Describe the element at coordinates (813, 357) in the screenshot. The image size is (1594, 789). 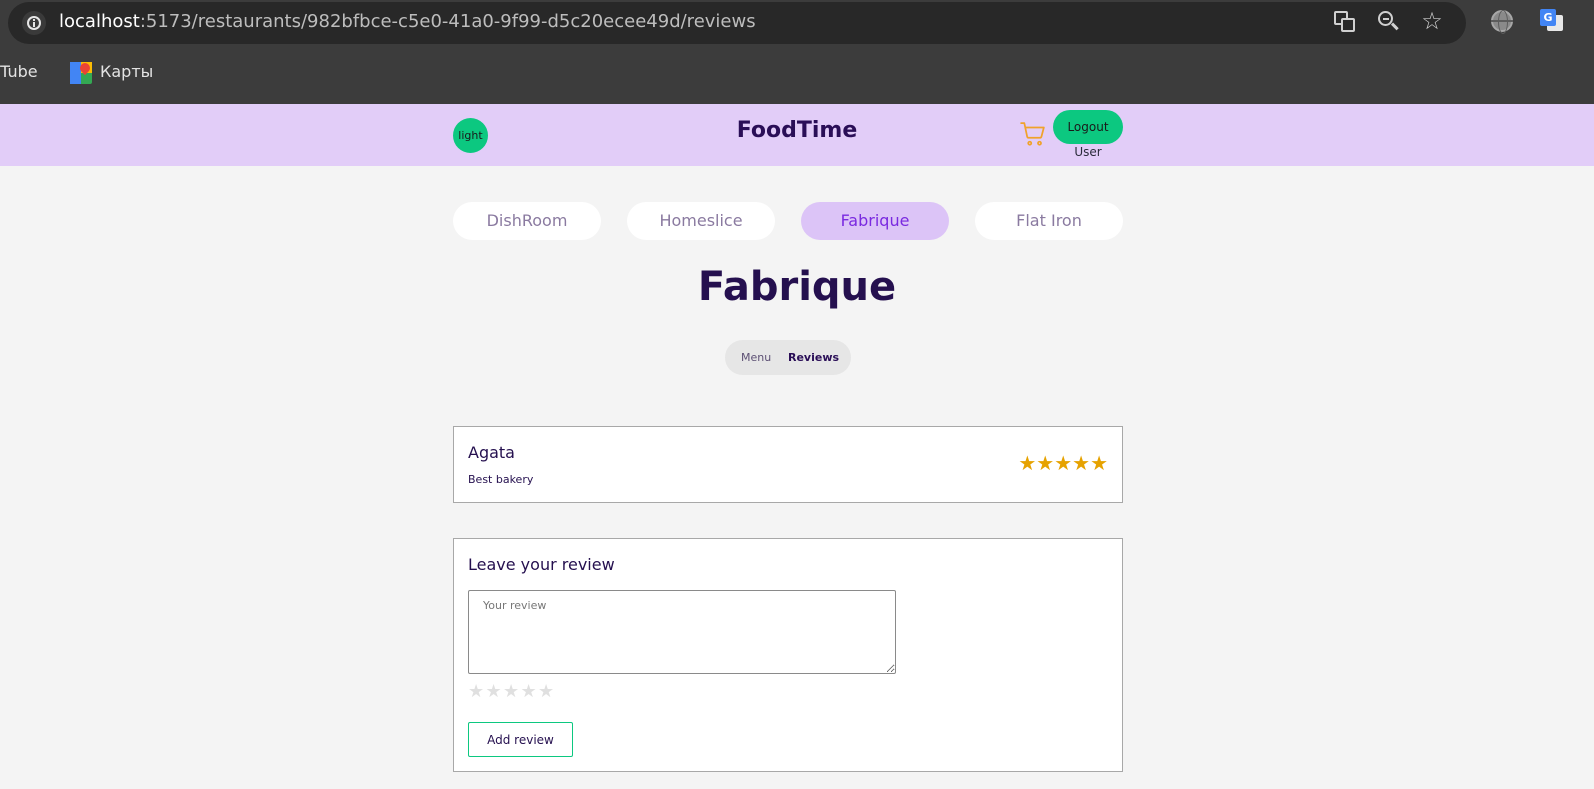
I see `subtab-reviews: Reviews` at that location.